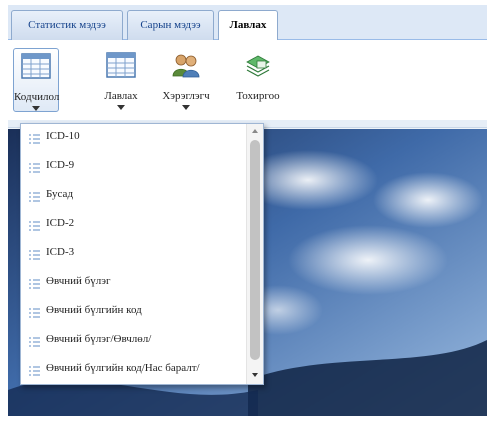 Image resolution: width=487 pixels, height=421 pixels. I want to click on settings-button: Тохиргоо, so click(258, 80).